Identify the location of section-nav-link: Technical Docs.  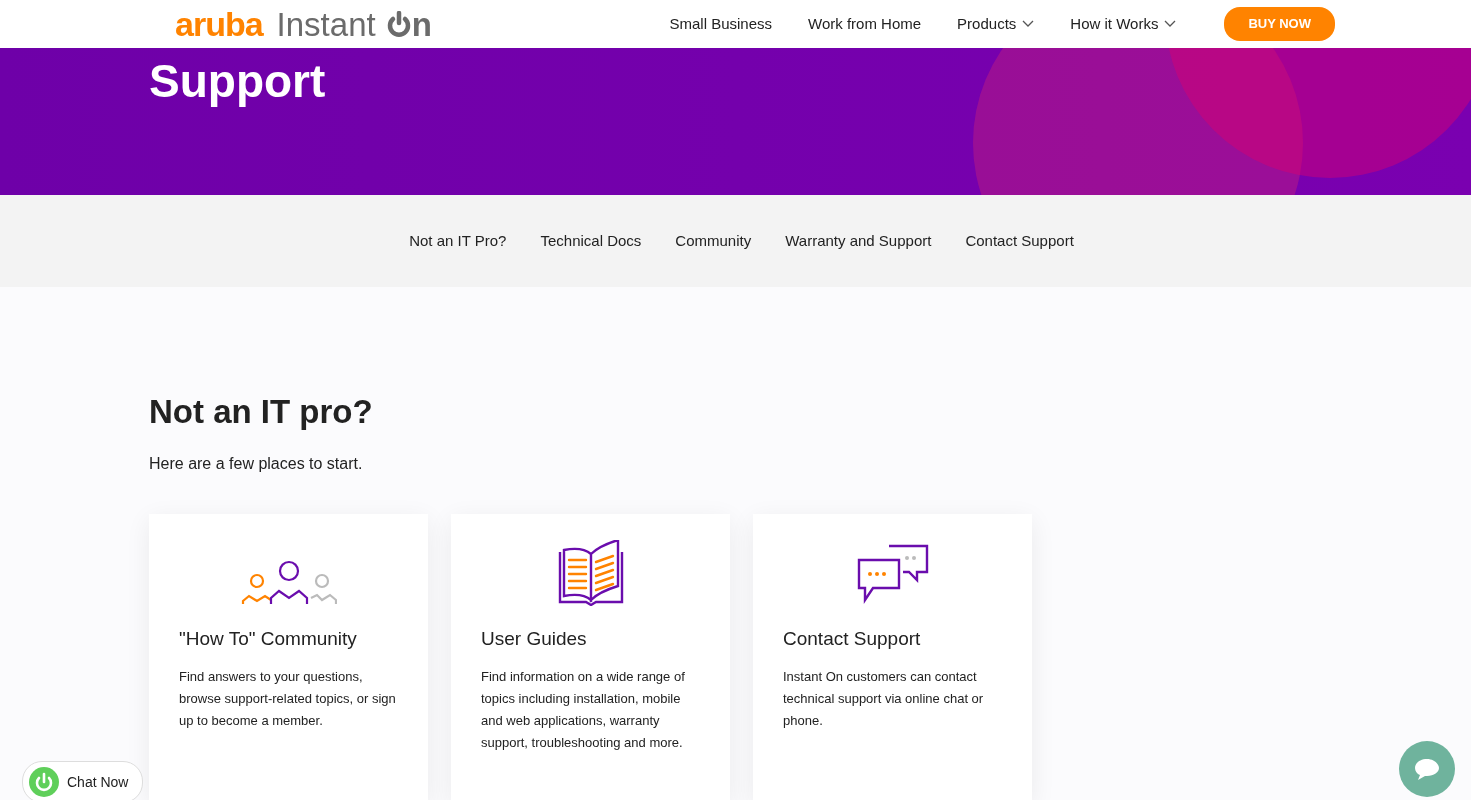
(591, 241).